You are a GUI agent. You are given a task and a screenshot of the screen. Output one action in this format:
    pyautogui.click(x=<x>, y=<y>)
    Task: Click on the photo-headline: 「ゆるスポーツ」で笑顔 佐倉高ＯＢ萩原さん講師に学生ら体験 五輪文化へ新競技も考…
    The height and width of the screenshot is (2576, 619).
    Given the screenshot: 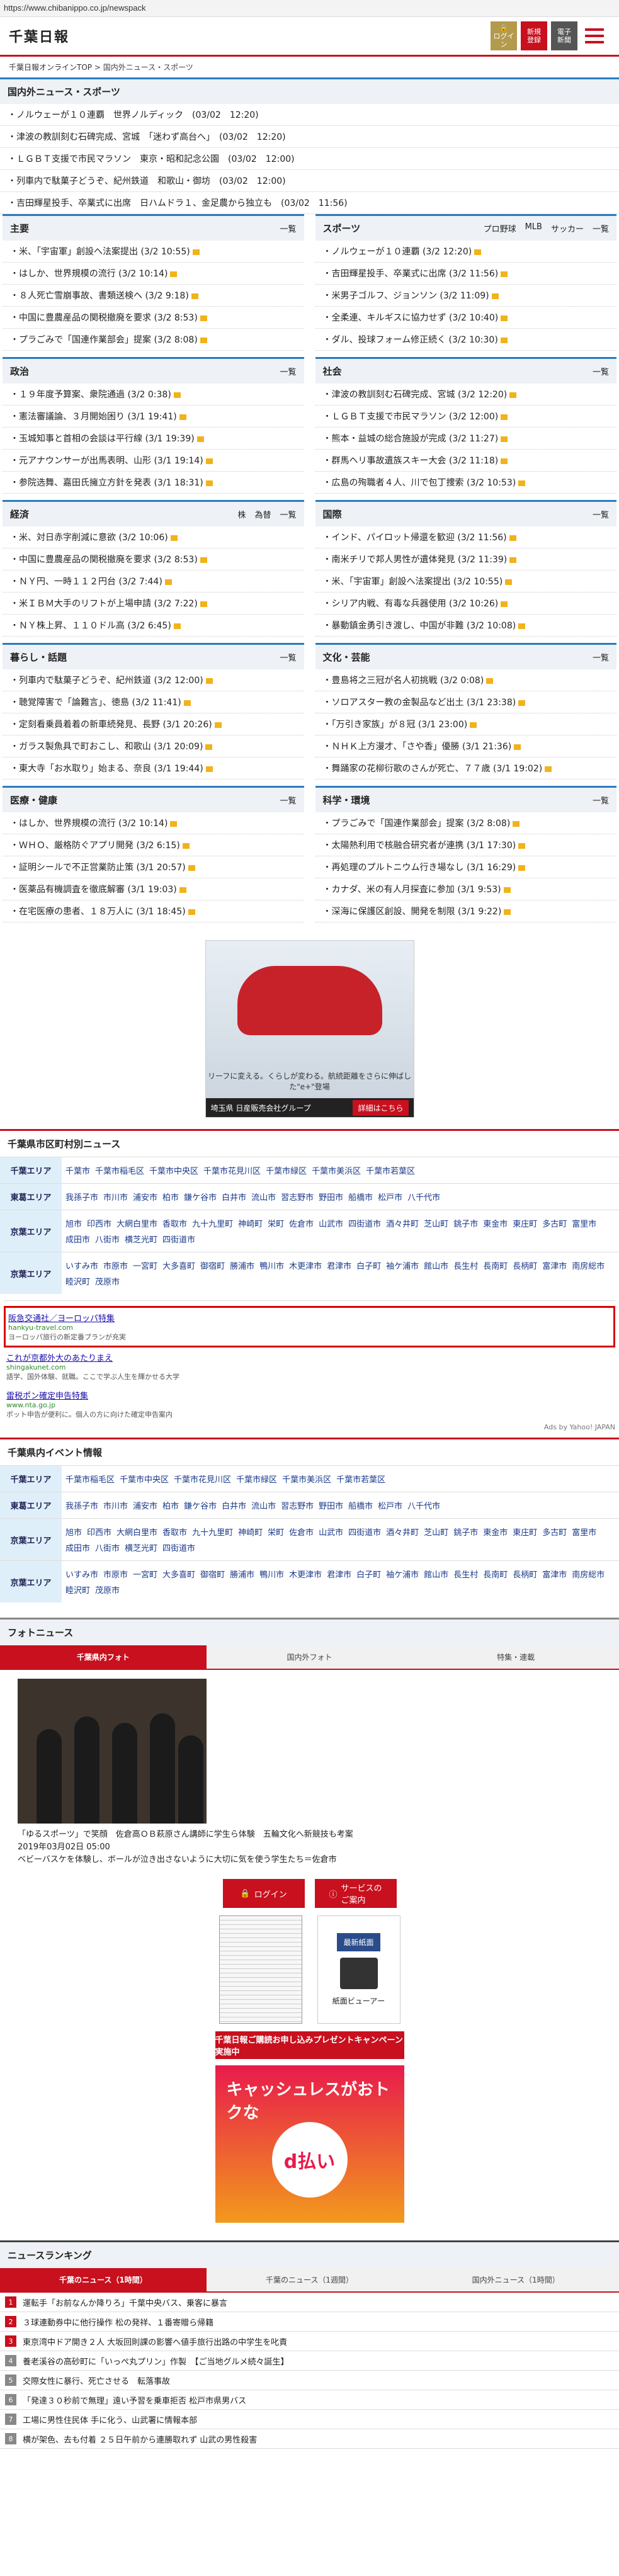 What is the action you would take?
    pyautogui.click(x=309, y=1835)
    